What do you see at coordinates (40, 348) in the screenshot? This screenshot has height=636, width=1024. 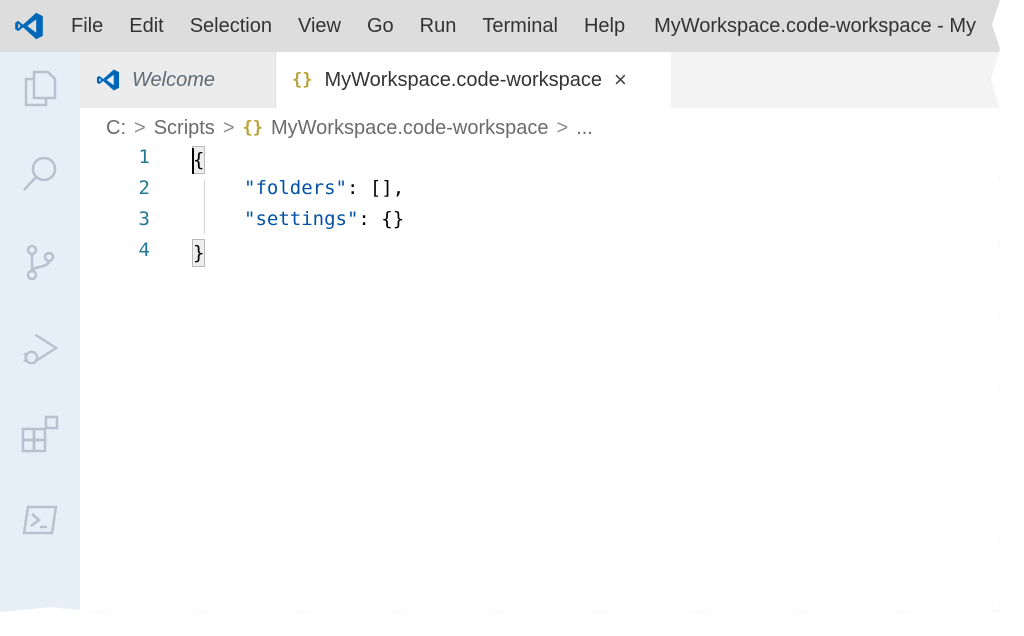 I see `run-debug-icon` at bounding box center [40, 348].